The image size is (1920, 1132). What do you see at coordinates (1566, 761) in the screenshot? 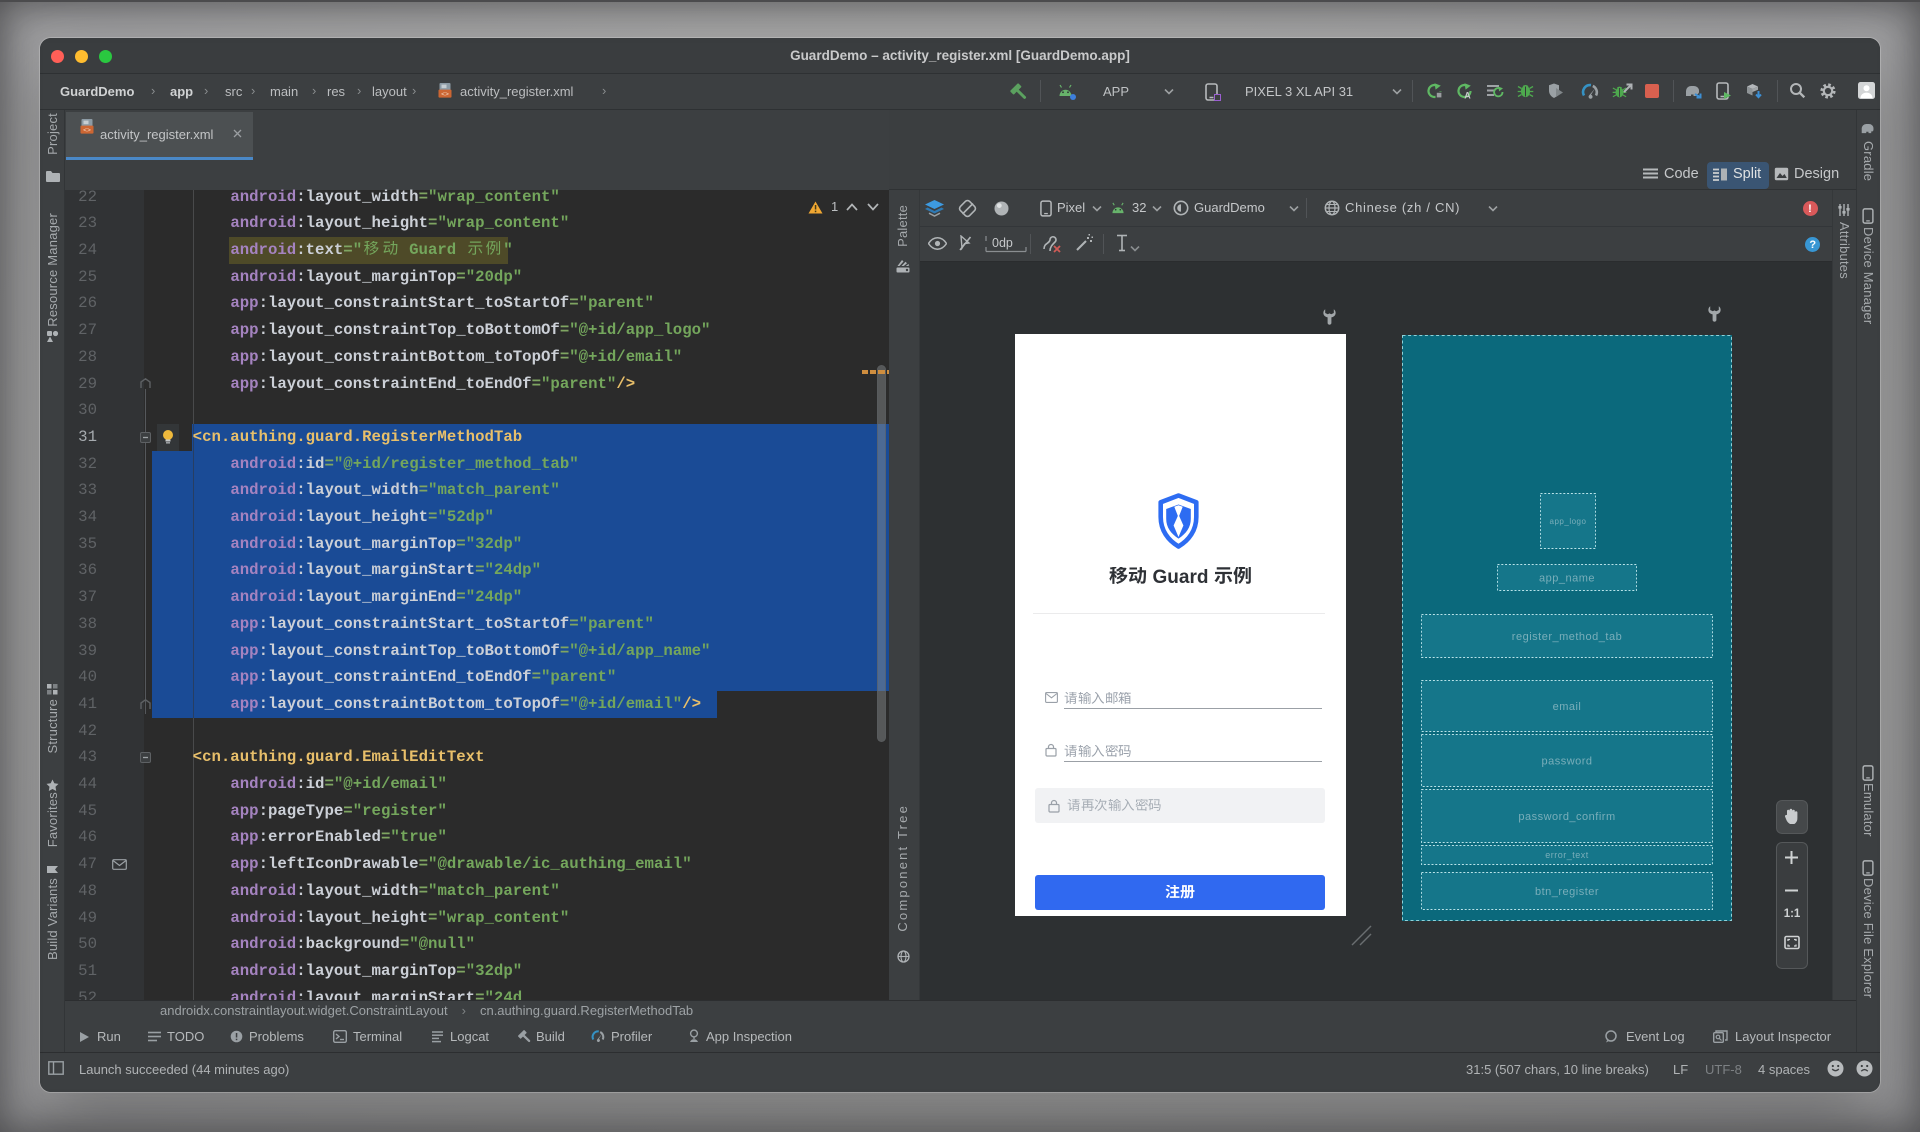
I see `svg-text: password` at bounding box center [1566, 761].